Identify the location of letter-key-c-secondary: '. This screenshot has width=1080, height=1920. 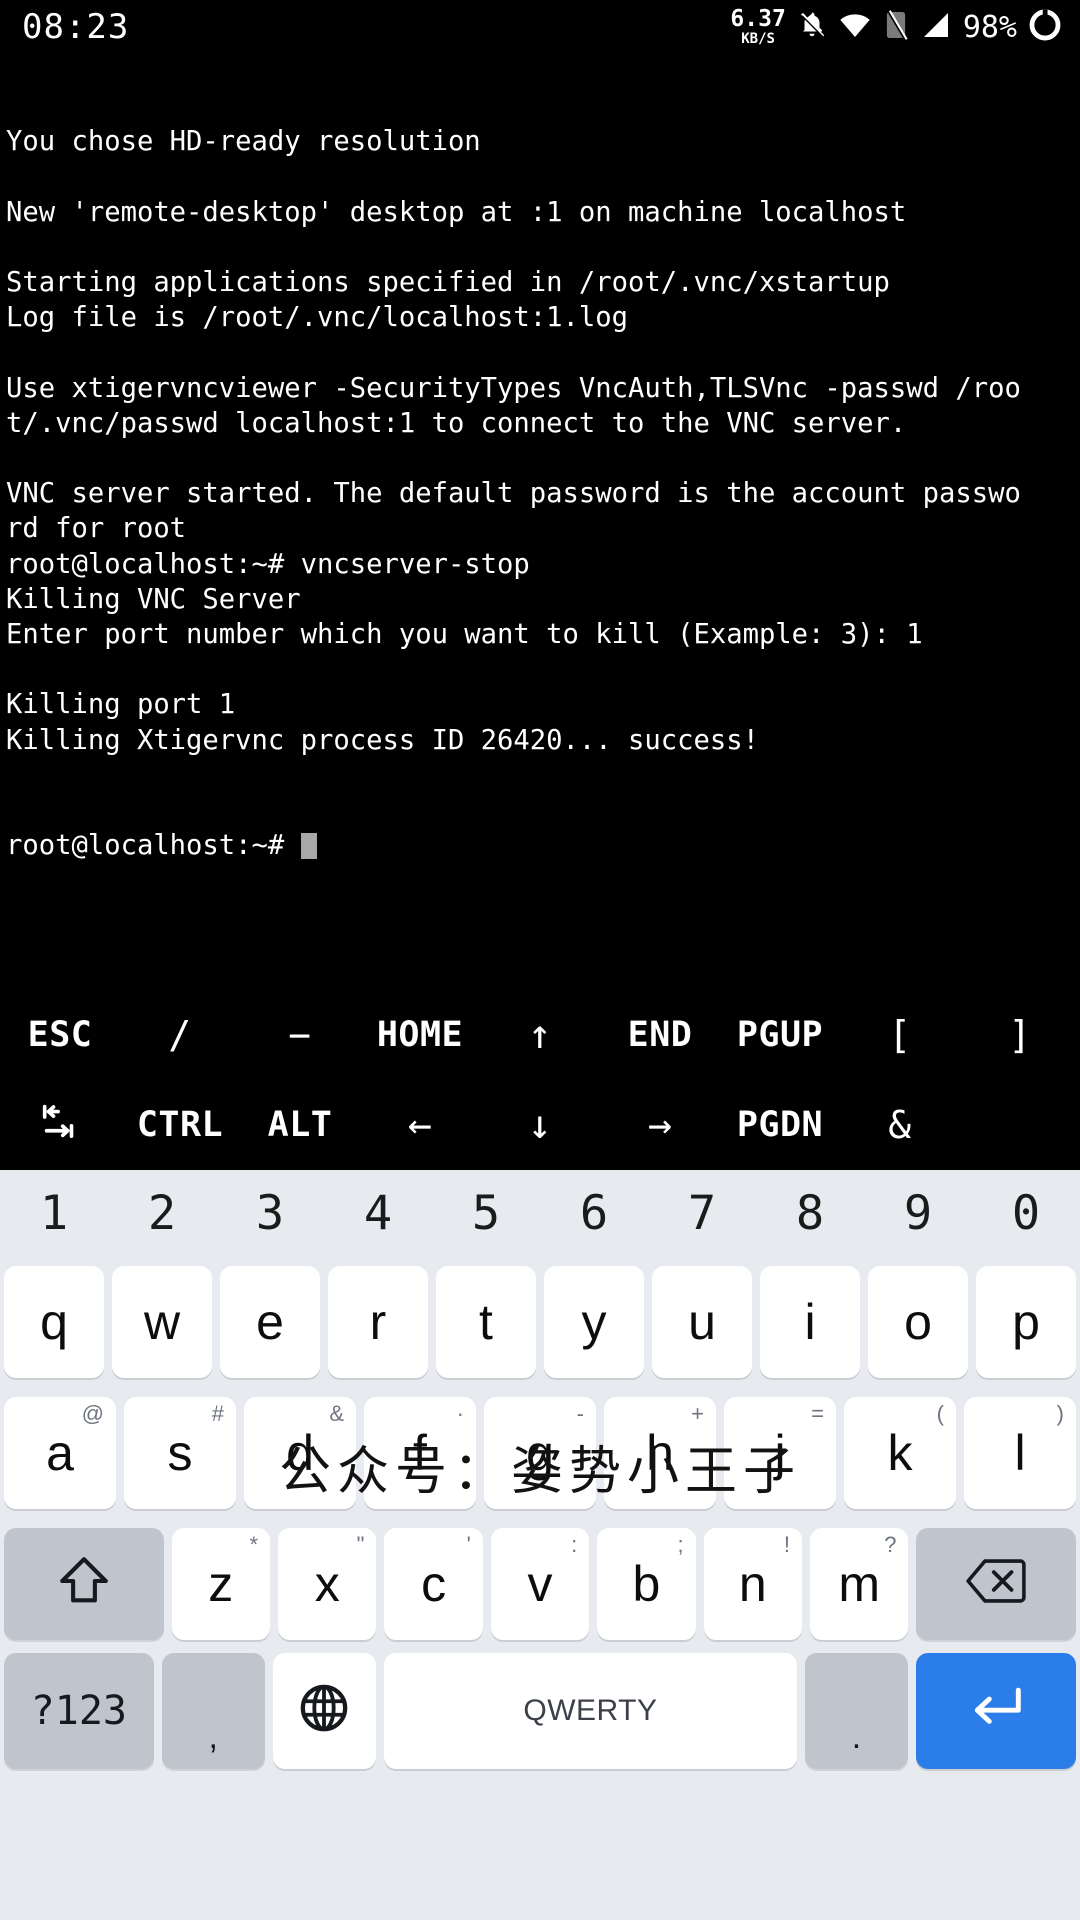
(468, 1544).